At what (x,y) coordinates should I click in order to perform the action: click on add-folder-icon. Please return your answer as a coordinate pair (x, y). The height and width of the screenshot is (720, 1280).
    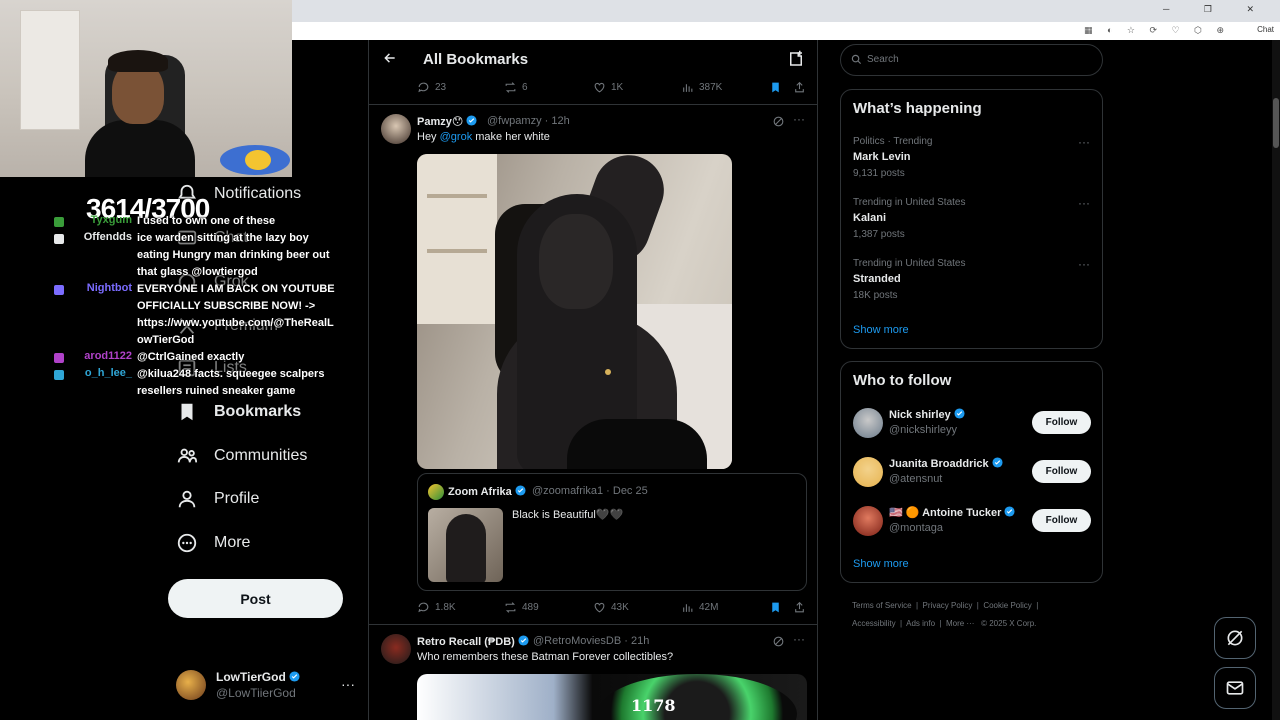
    Looking at the image, I should click on (796, 59).